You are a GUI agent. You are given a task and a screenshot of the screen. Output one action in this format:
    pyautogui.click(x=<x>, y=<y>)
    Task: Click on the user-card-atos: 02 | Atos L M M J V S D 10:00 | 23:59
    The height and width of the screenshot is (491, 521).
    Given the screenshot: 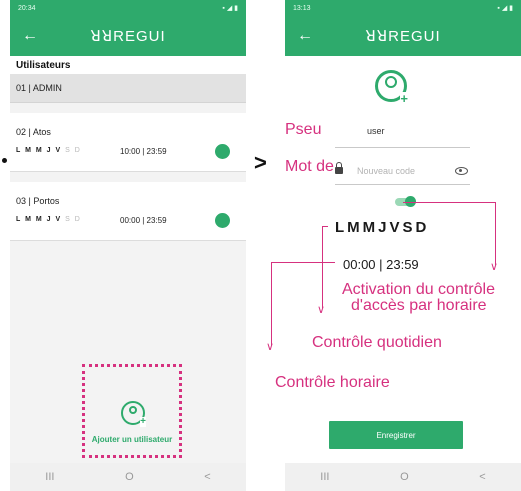 What is the action you would take?
    pyautogui.click(x=128, y=142)
    